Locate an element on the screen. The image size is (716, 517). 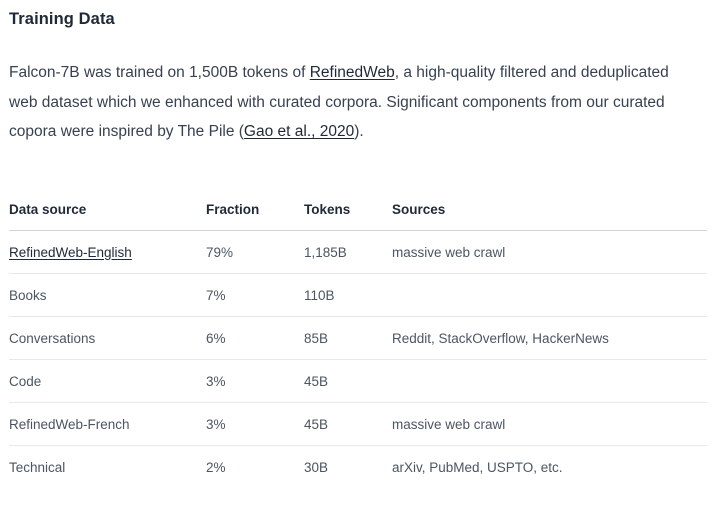
table-row: Code 3% 45B is located at coordinates (358, 381).